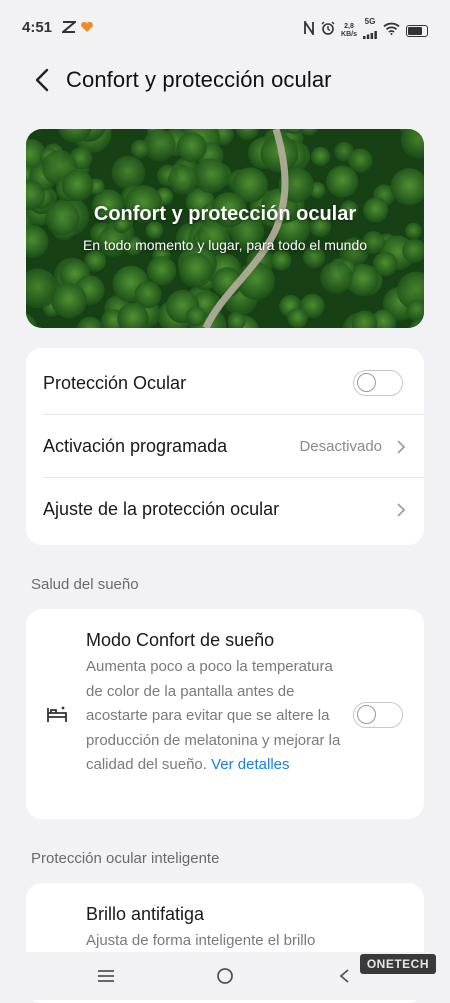 The height and width of the screenshot is (1003, 450). I want to click on signal-group: 5G, so click(370, 30).